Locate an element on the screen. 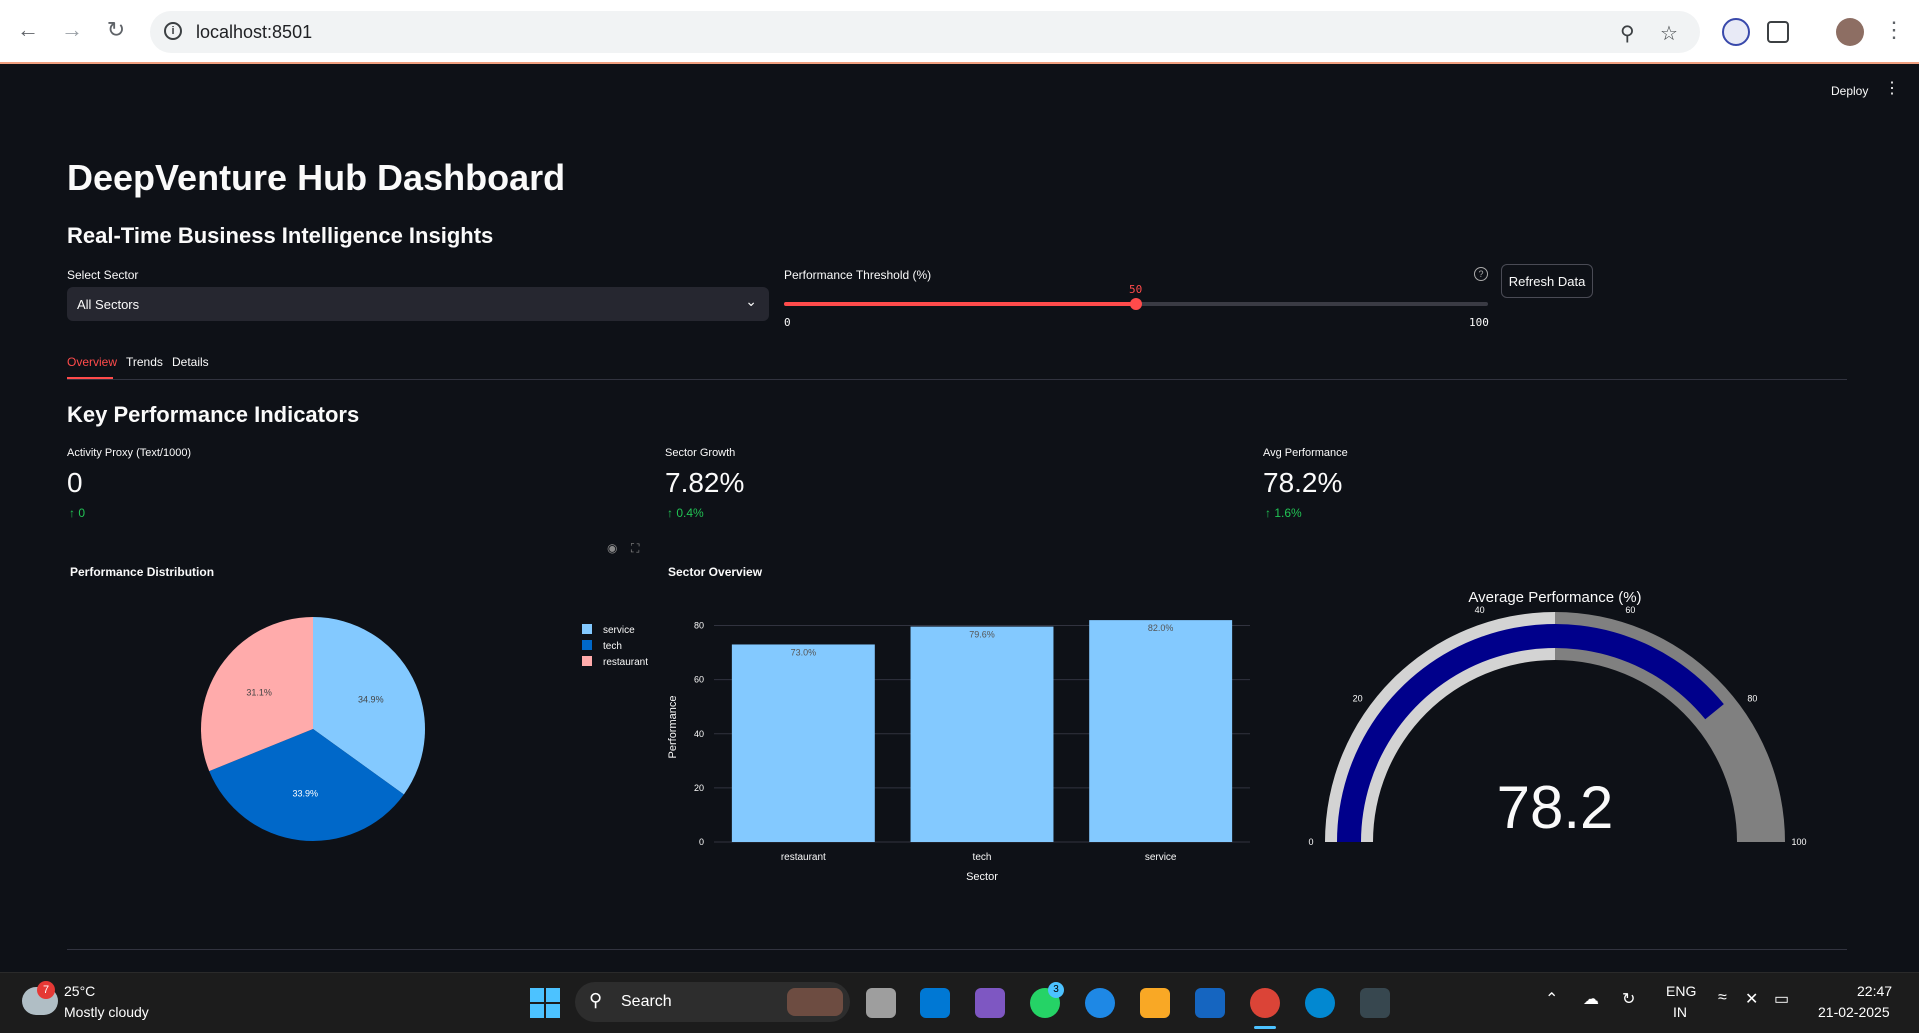  bar-tech is located at coordinates (982, 734).